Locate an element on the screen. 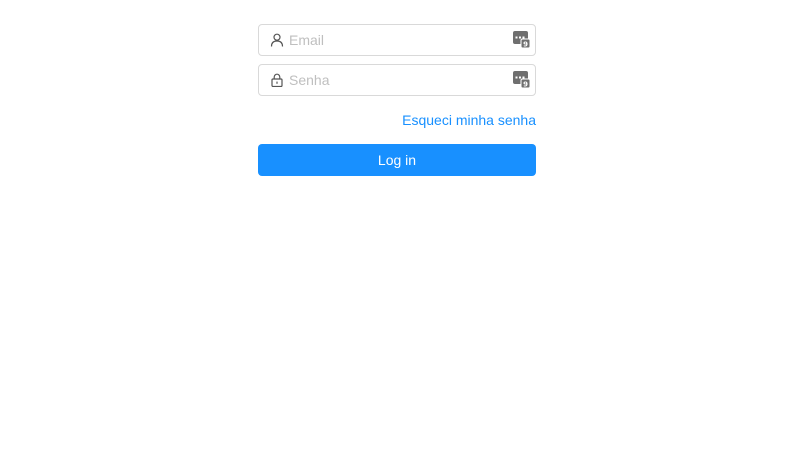 This screenshot has width=794, height=455. password-field is located at coordinates (412, 80).